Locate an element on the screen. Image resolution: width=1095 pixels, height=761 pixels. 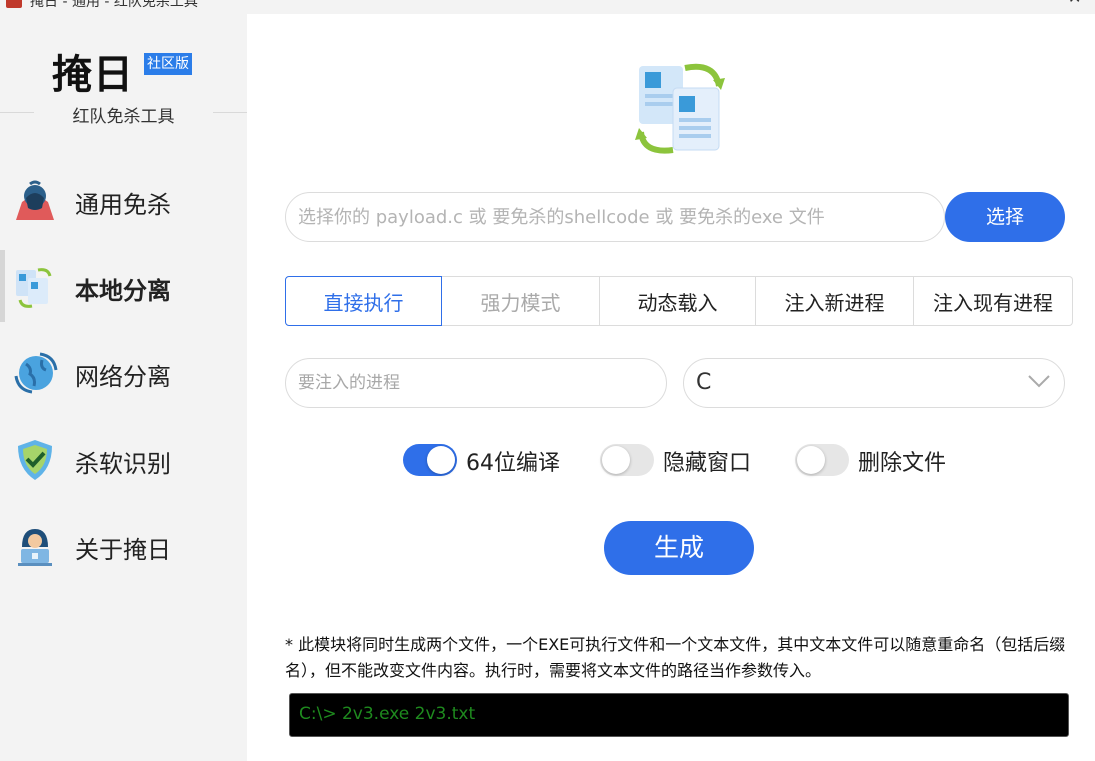
tab-power-mode: 强力模式 is located at coordinates (520, 301).